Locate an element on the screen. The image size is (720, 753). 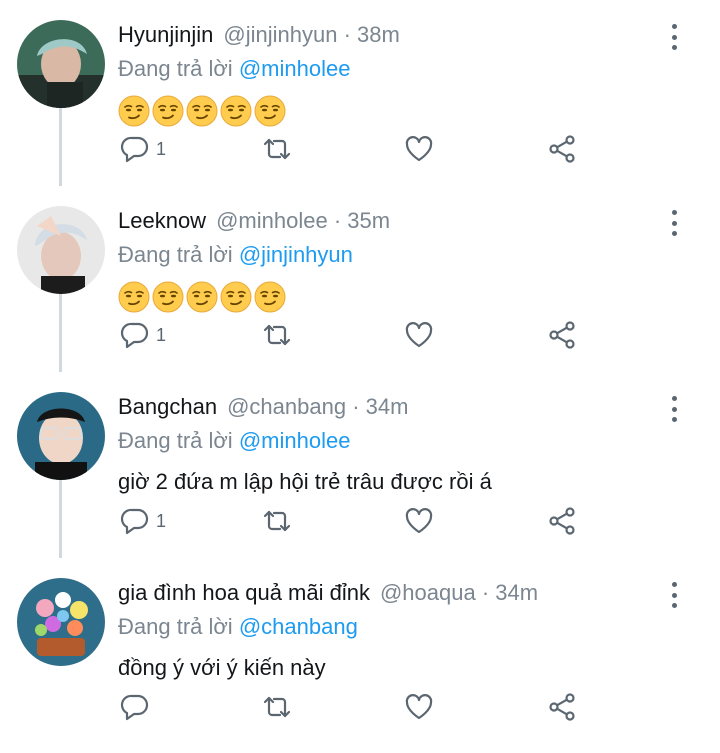
display-name: Leeknow is located at coordinates (162, 220).